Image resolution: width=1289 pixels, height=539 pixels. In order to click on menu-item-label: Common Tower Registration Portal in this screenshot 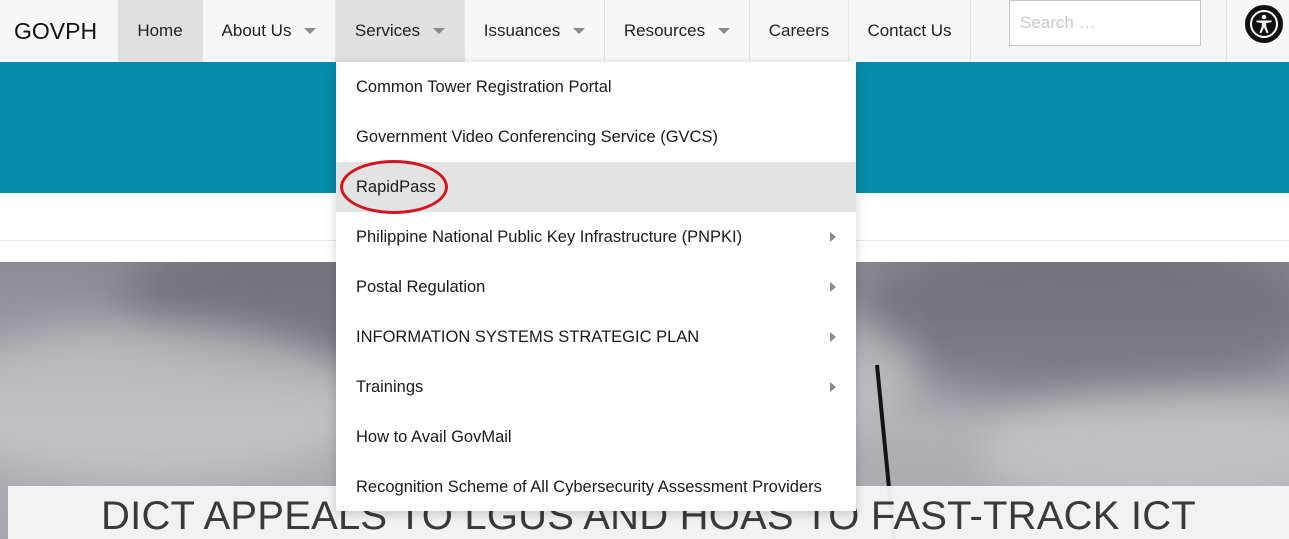, I will do `click(484, 86)`.